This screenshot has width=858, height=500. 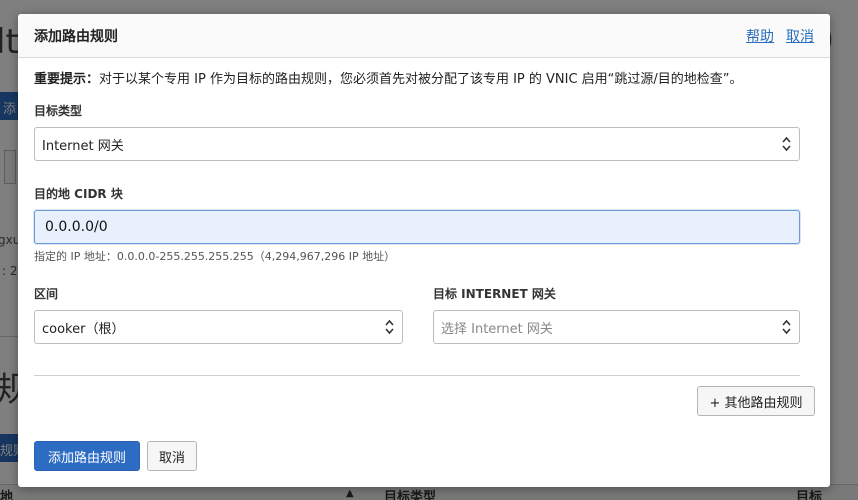 I want to click on target-type-label: 目标类型, so click(x=58, y=111).